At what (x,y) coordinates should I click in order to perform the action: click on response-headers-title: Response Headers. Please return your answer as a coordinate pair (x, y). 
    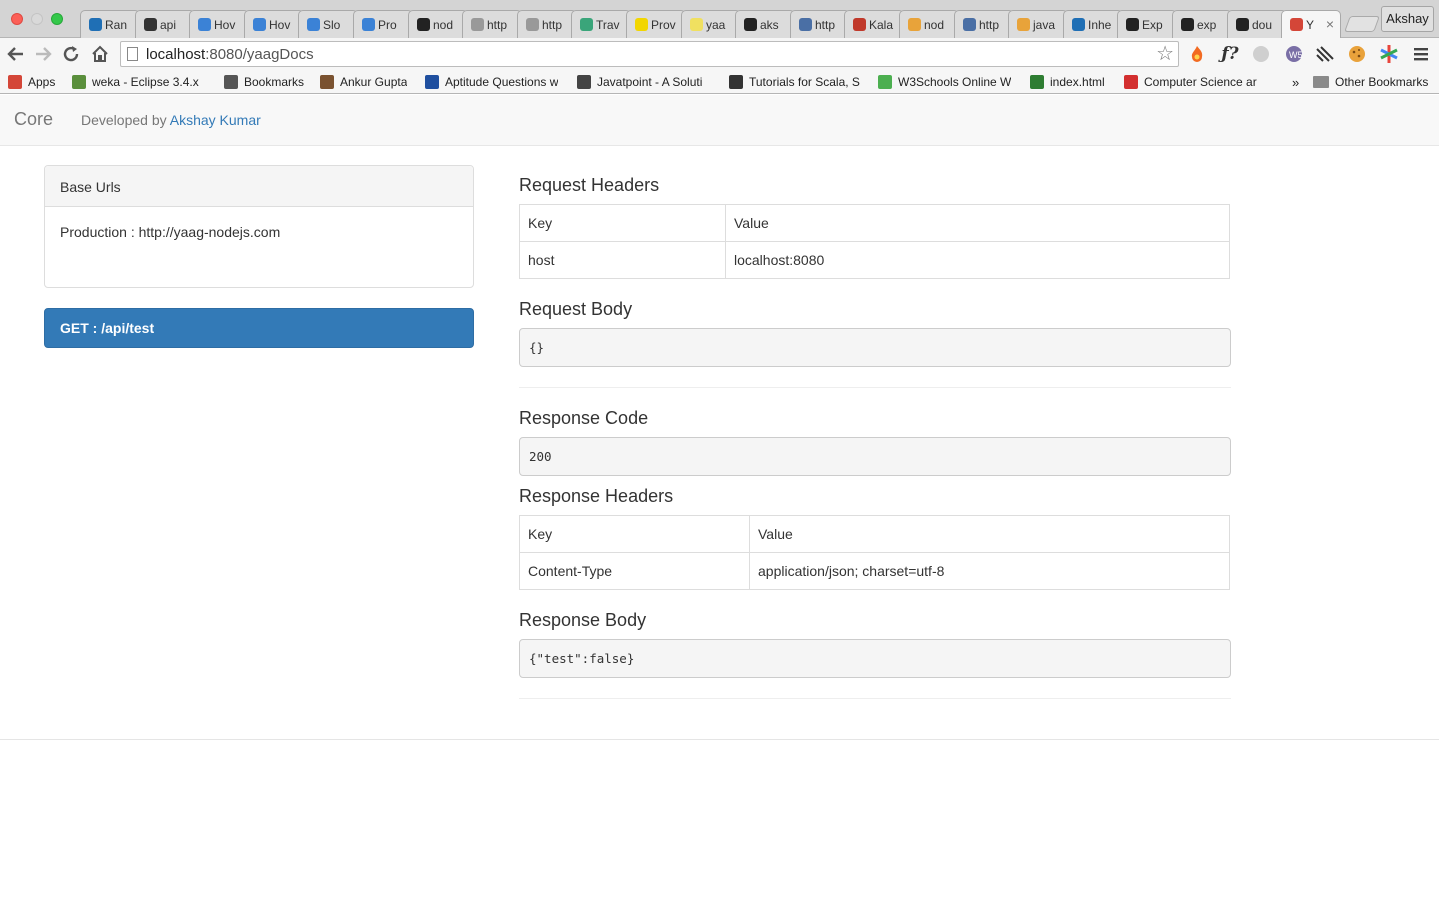
    Looking at the image, I should click on (596, 496).